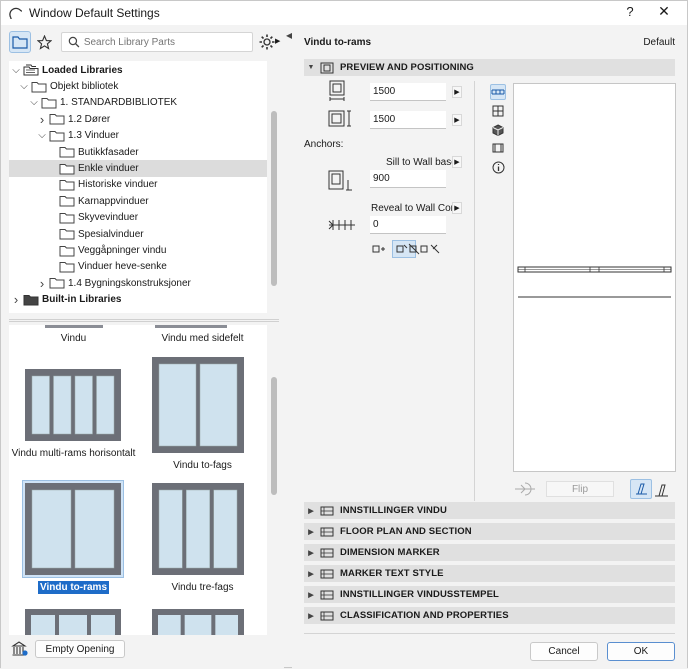 The width and height of the screenshot is (688, 669). I want to click on tree-item: Veggåpninger vindu, so click(138, 250).